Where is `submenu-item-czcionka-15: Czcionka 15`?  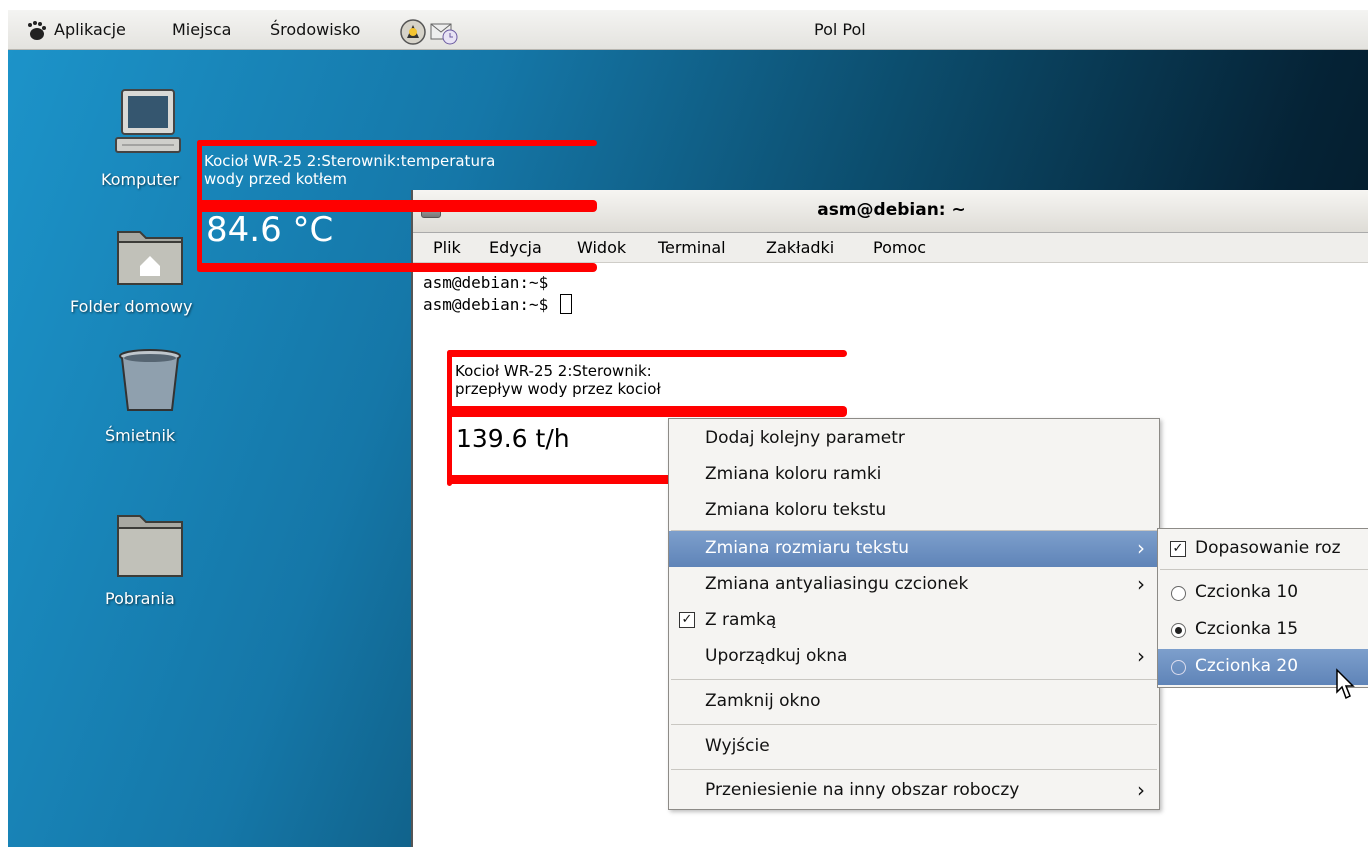 submenu-item-czcionka-15: Czcionka 15 is located at coordinates (1263, 630).